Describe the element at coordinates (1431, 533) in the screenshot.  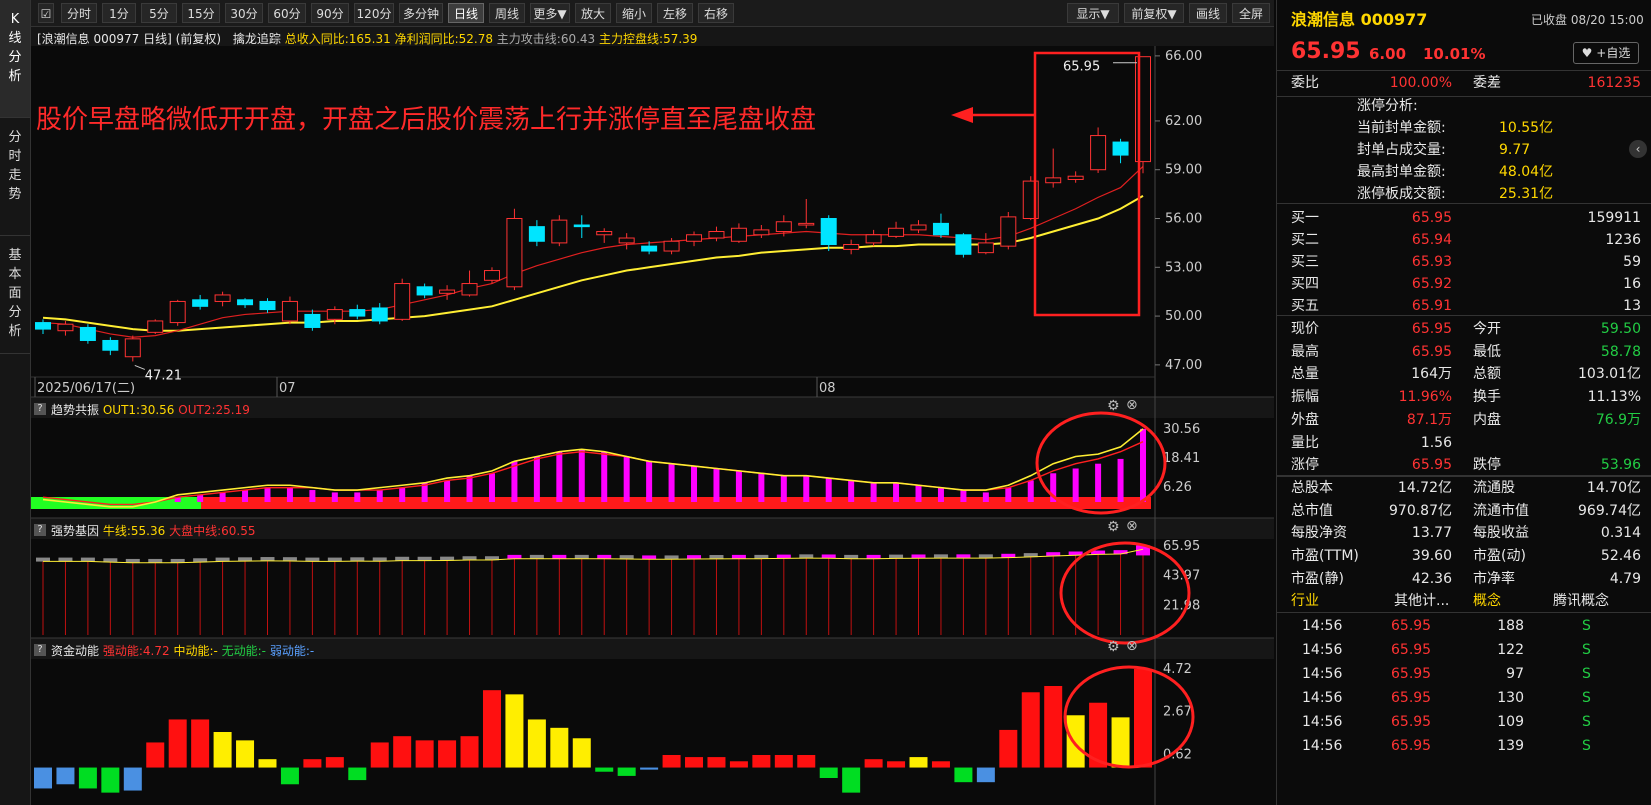
I see `quote-value: 13.77` at that location.